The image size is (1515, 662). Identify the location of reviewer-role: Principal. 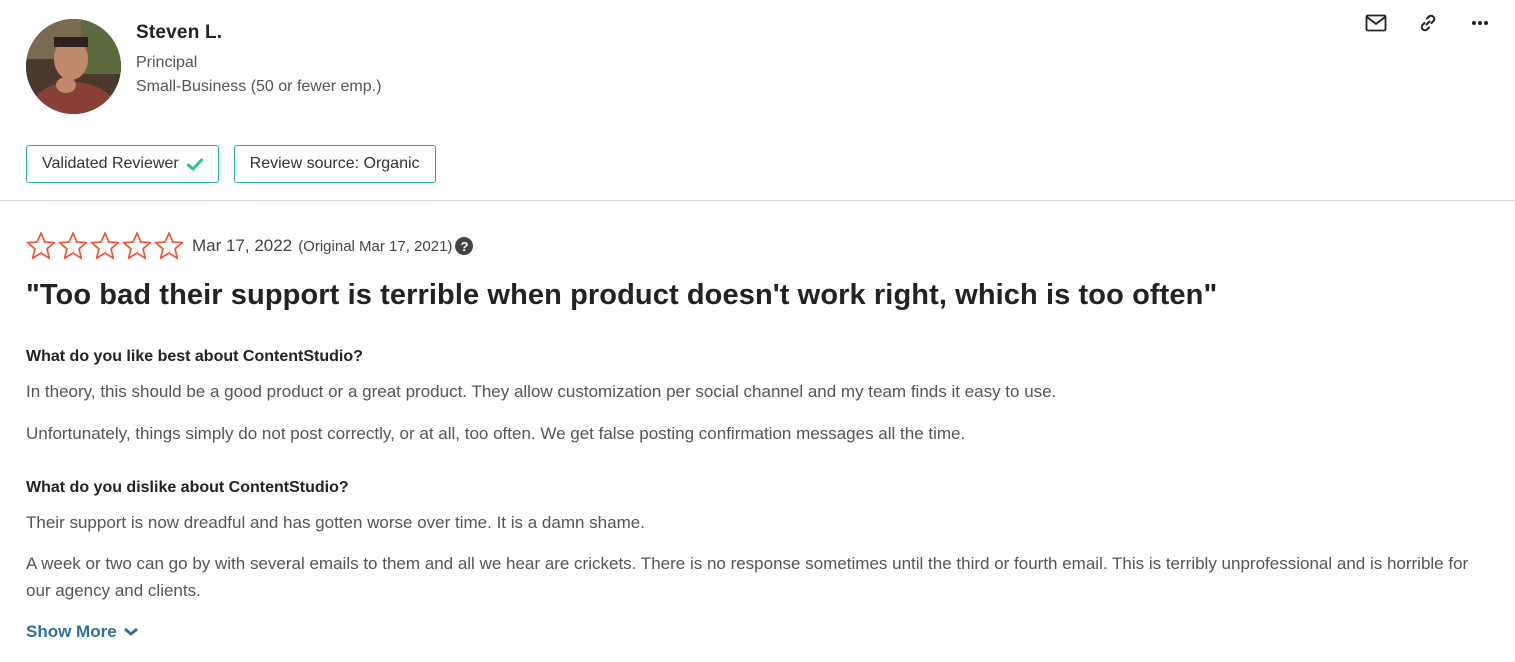
(167, 62).